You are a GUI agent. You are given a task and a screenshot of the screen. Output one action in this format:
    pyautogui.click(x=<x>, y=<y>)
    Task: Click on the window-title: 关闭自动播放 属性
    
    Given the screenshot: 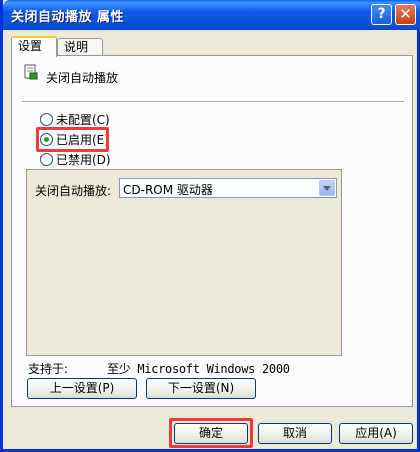 What is the action you would take?
    pyautogui.click(x=68, y=17)
    